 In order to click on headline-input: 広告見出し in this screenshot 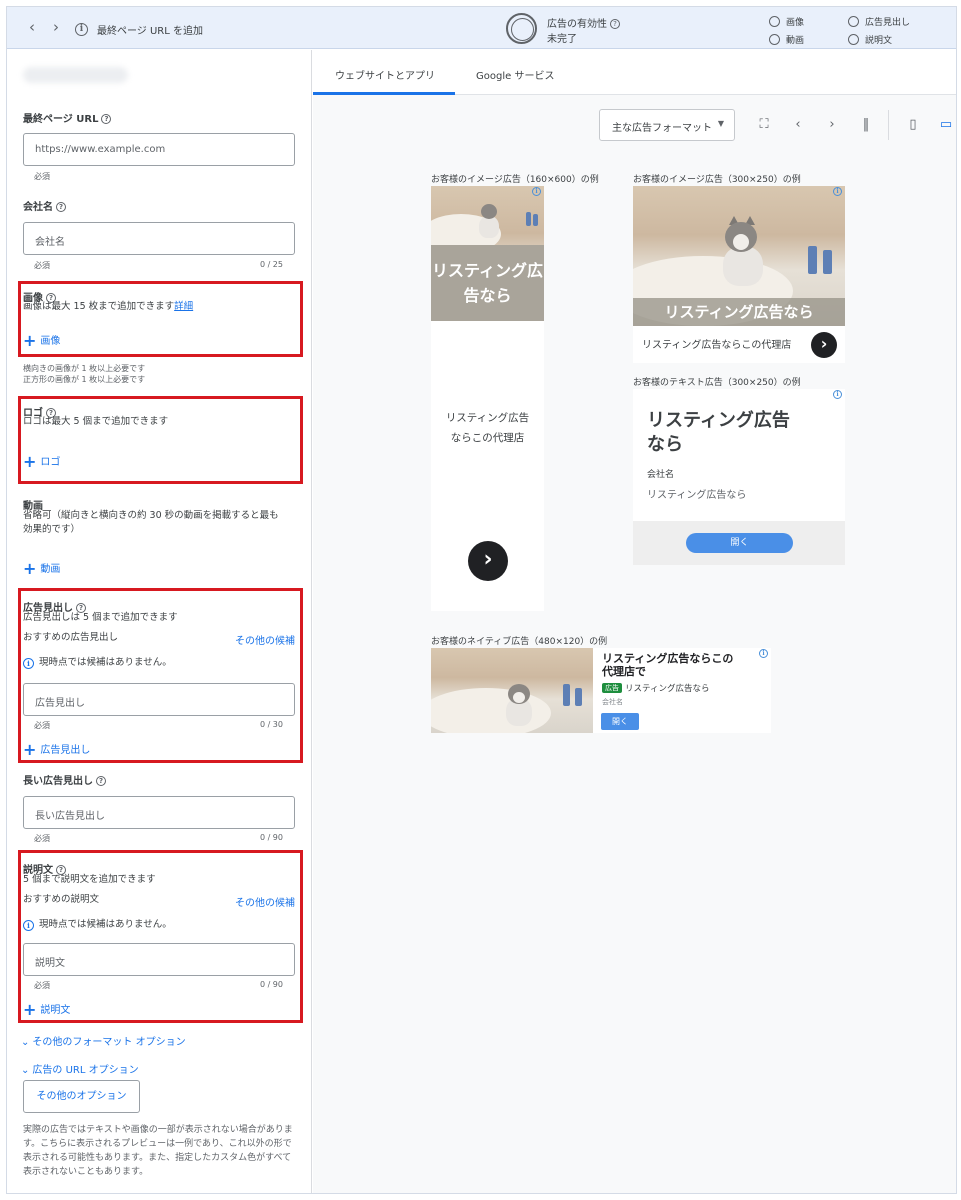, I will do `click(159, 699)`.